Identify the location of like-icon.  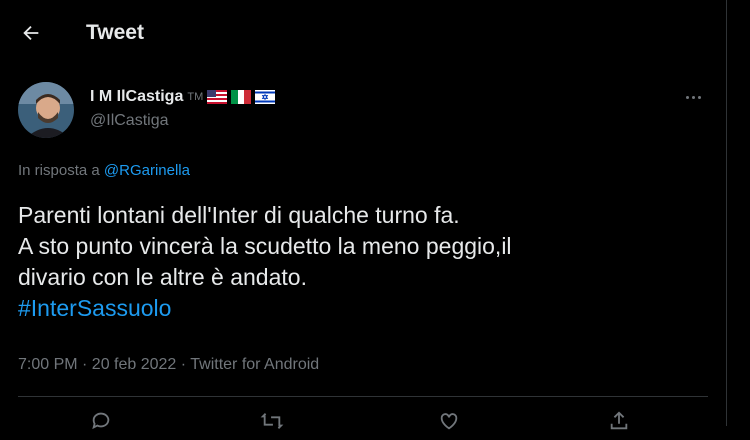
(451, 423).